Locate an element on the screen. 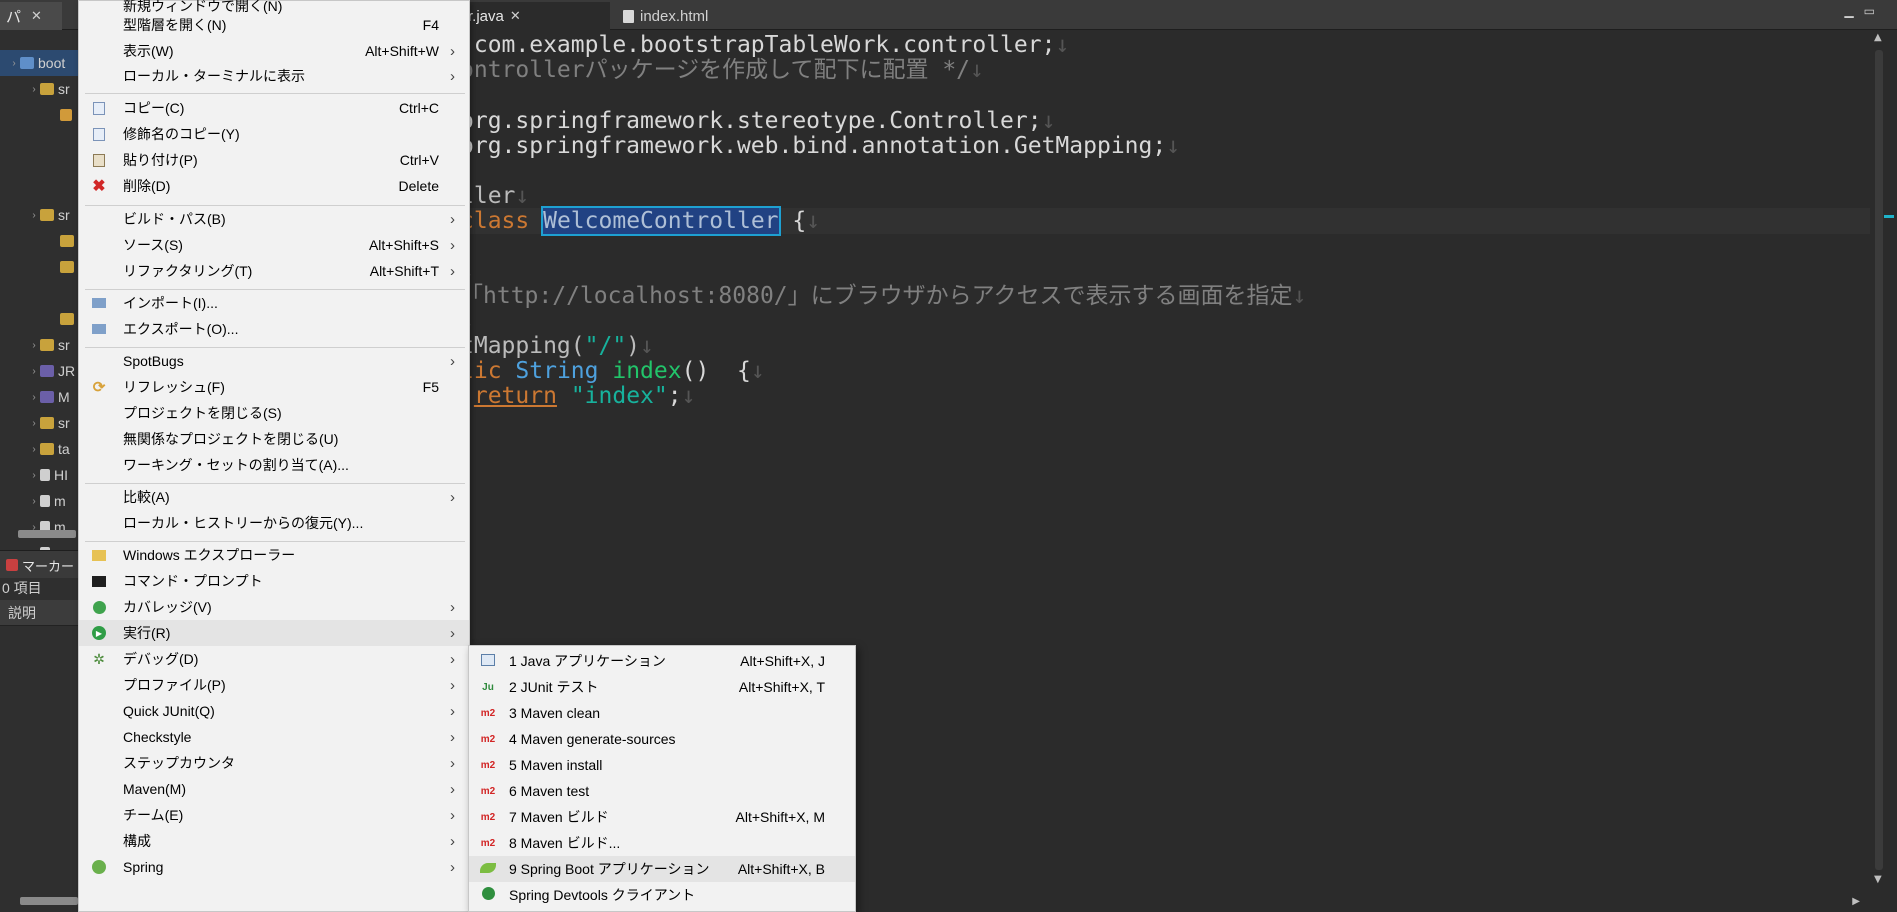  tree-item: › ta is located at coordinates (40, 449).